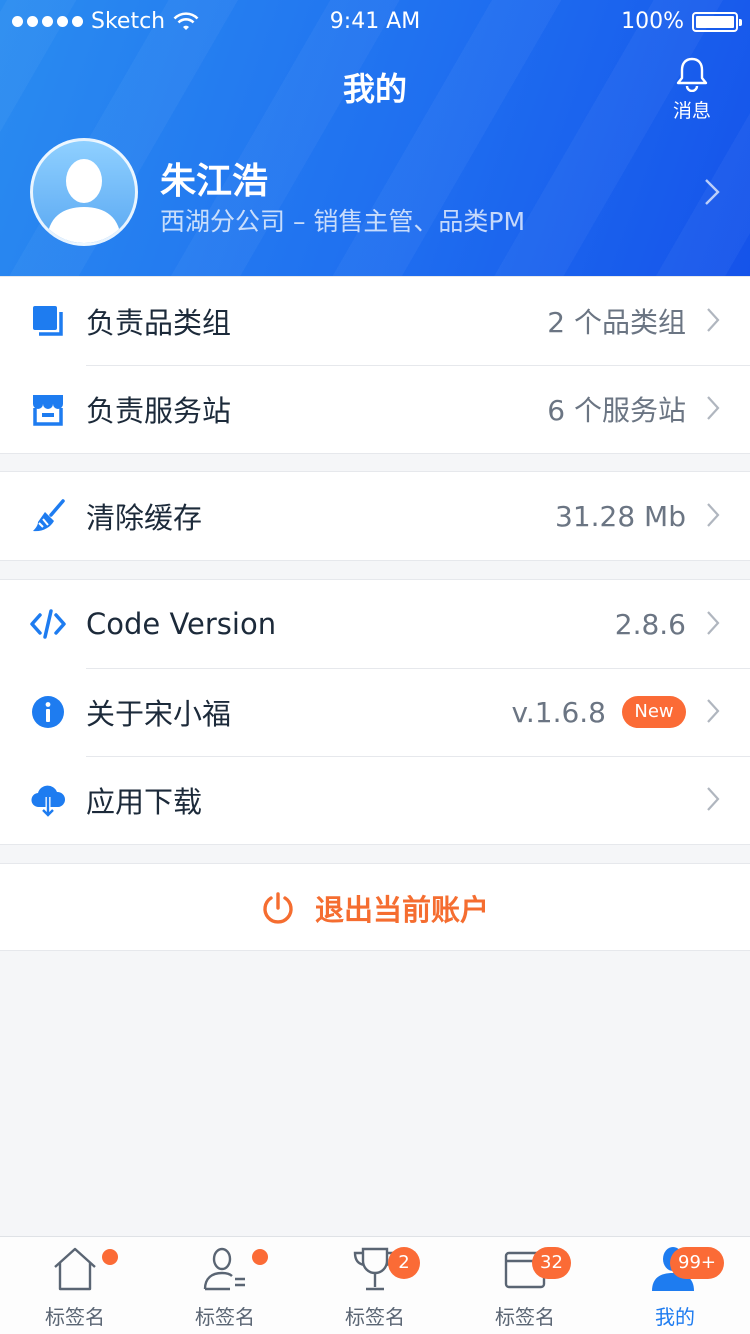 The width and height of the screenshot is (750, 1334). What do you see at coordinates (84, 201) in the screenshot?
I see `user-silhouette-icon` at bounding box center [84, 201].